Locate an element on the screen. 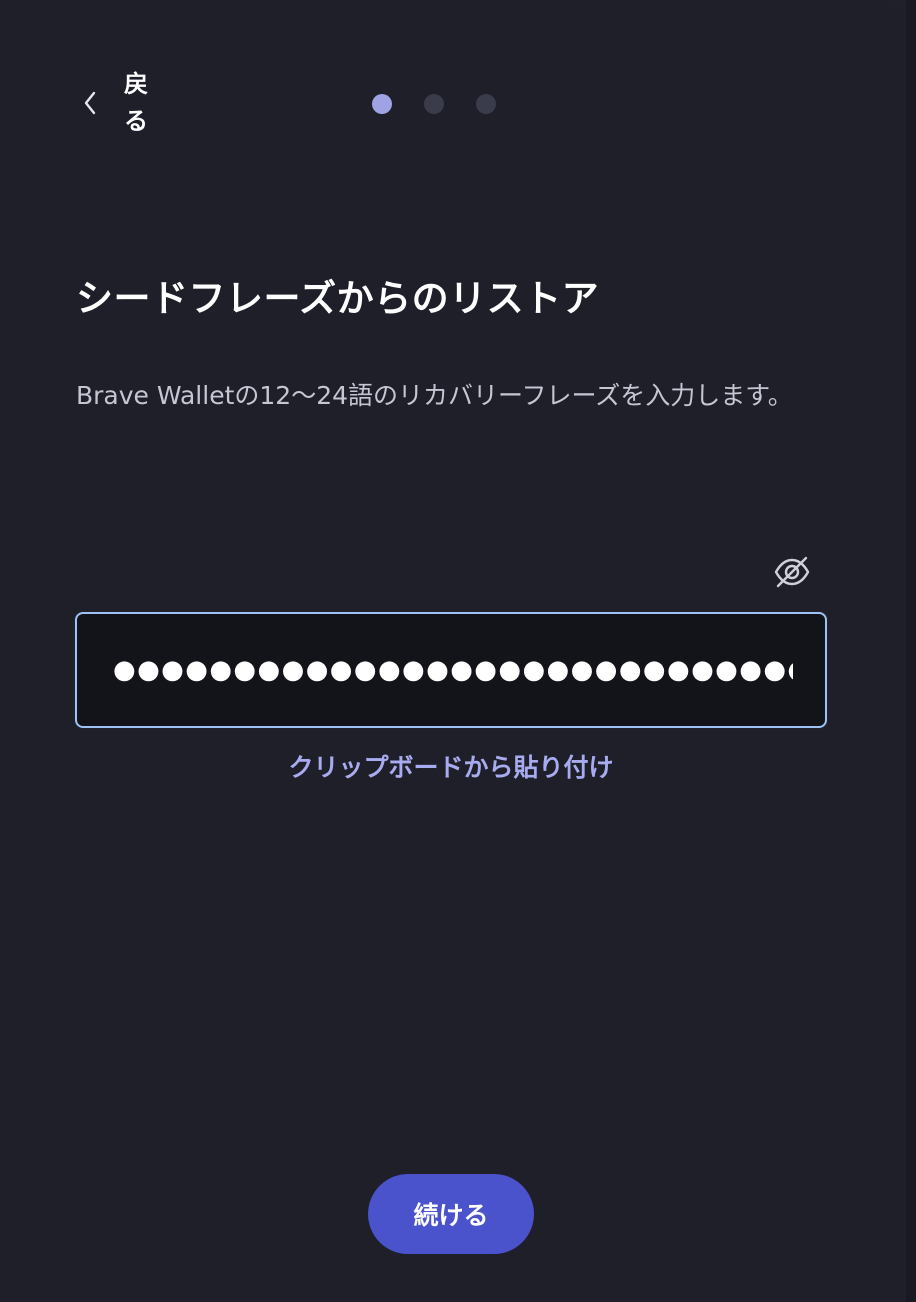  recovery-phrase-field is located at coordinates (451, 670).